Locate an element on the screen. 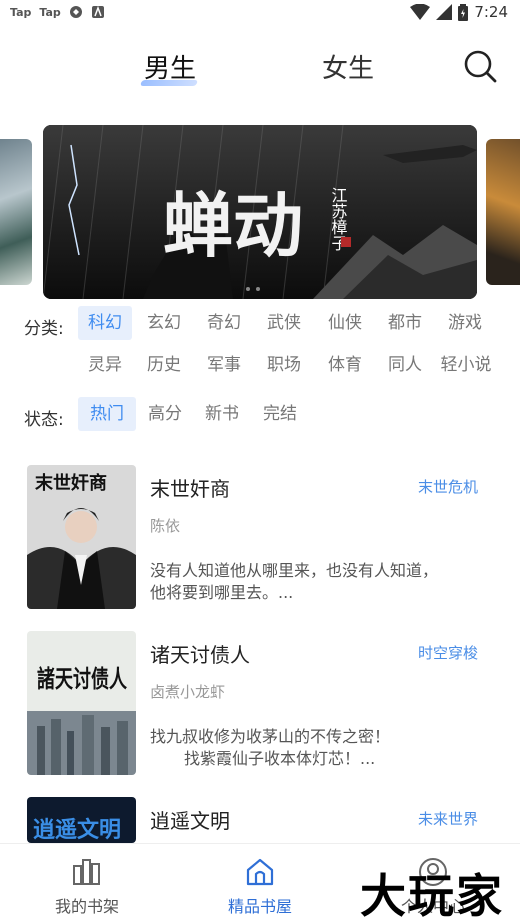 This screenshot has height=924, width=520. book-cover-art: 末世奸商 is located at coordinates (81, 537).